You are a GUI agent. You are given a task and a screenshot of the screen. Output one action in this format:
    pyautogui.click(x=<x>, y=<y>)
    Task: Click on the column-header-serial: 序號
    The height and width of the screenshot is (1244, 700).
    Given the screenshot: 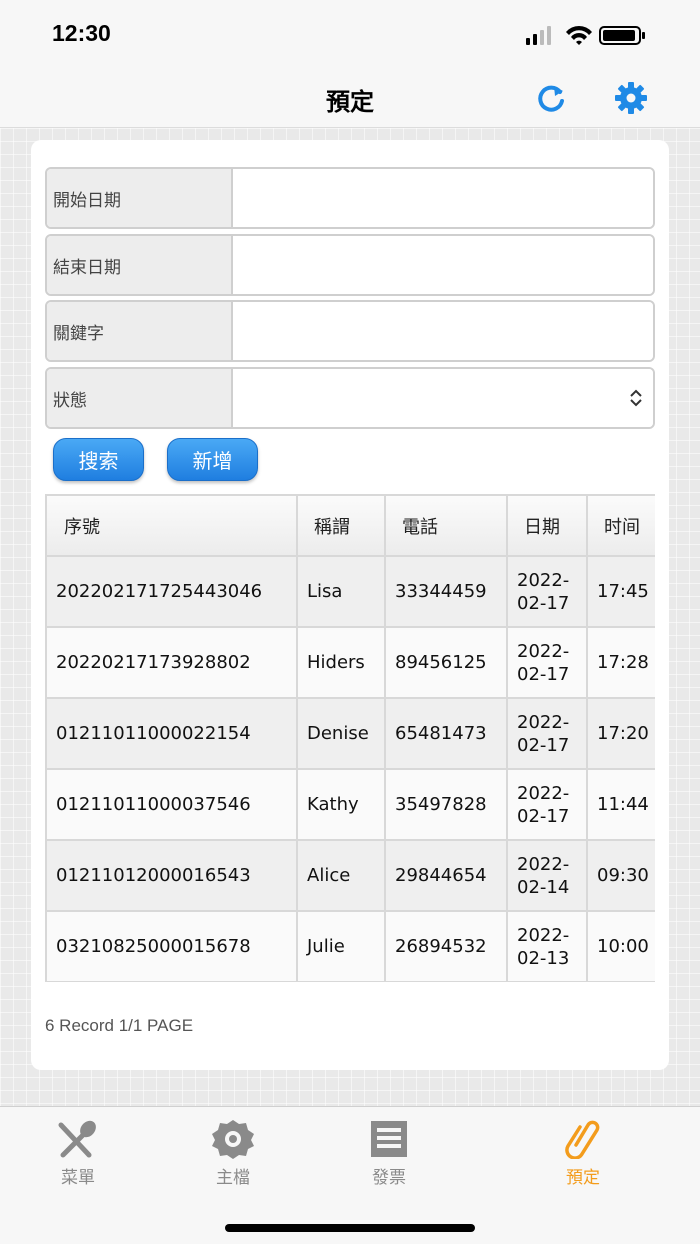 What is the action you would take?
    pyautogui.click(x=172, y=526)
    